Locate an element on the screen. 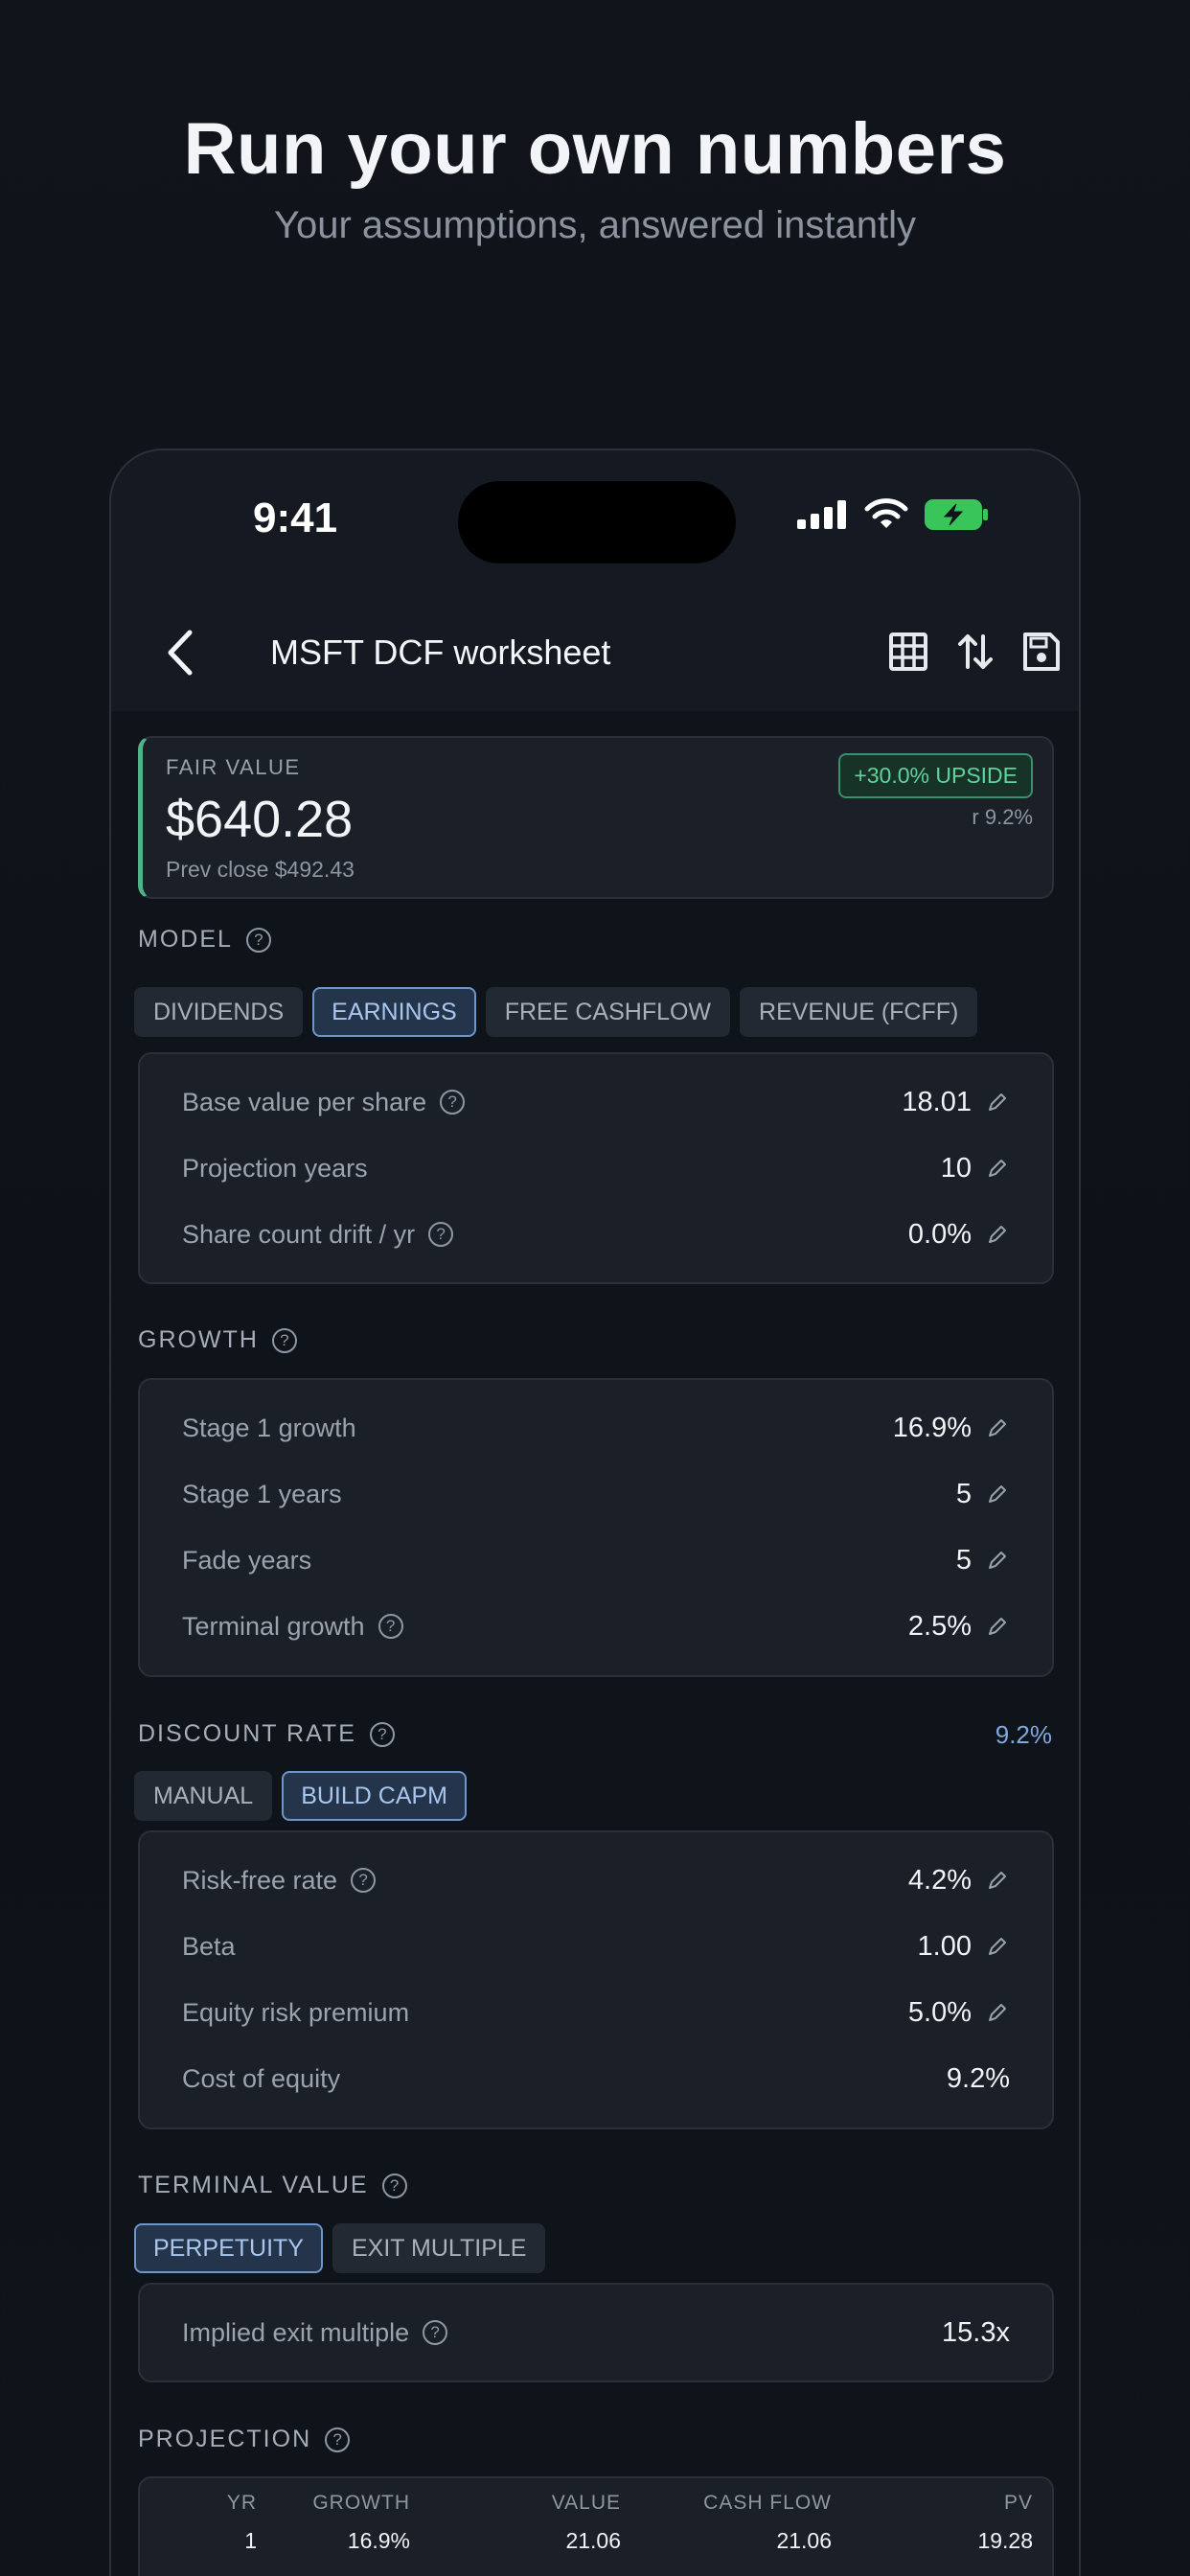  projection-section-title: PROJECTION ? is located at coordinates (245, 2439).